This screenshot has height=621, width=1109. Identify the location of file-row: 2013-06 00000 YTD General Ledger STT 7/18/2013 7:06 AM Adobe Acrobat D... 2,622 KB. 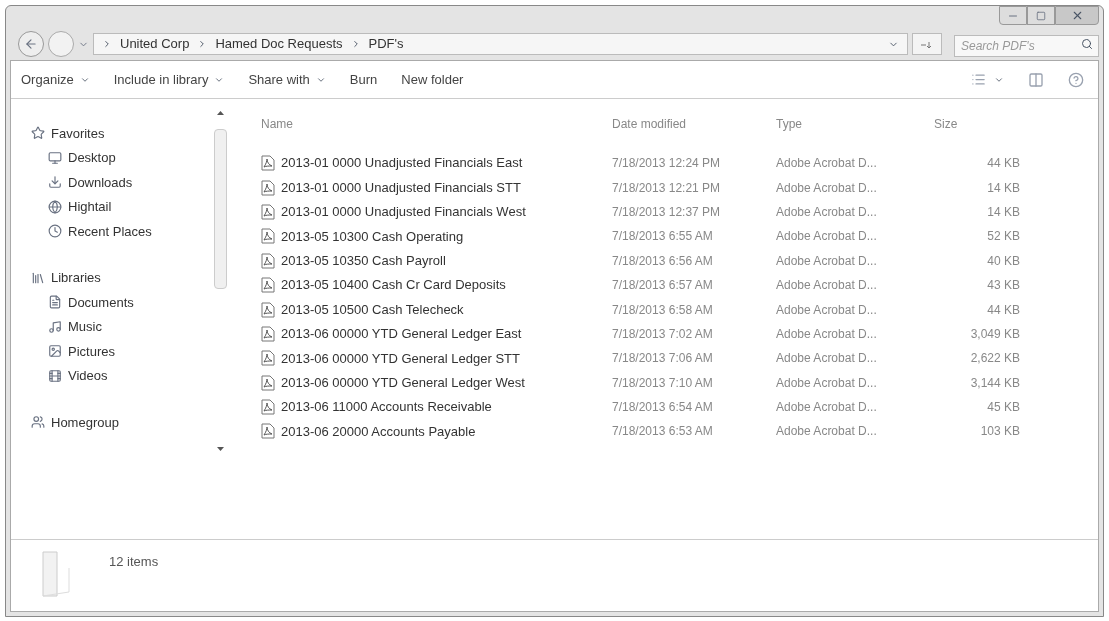
(679, 358).